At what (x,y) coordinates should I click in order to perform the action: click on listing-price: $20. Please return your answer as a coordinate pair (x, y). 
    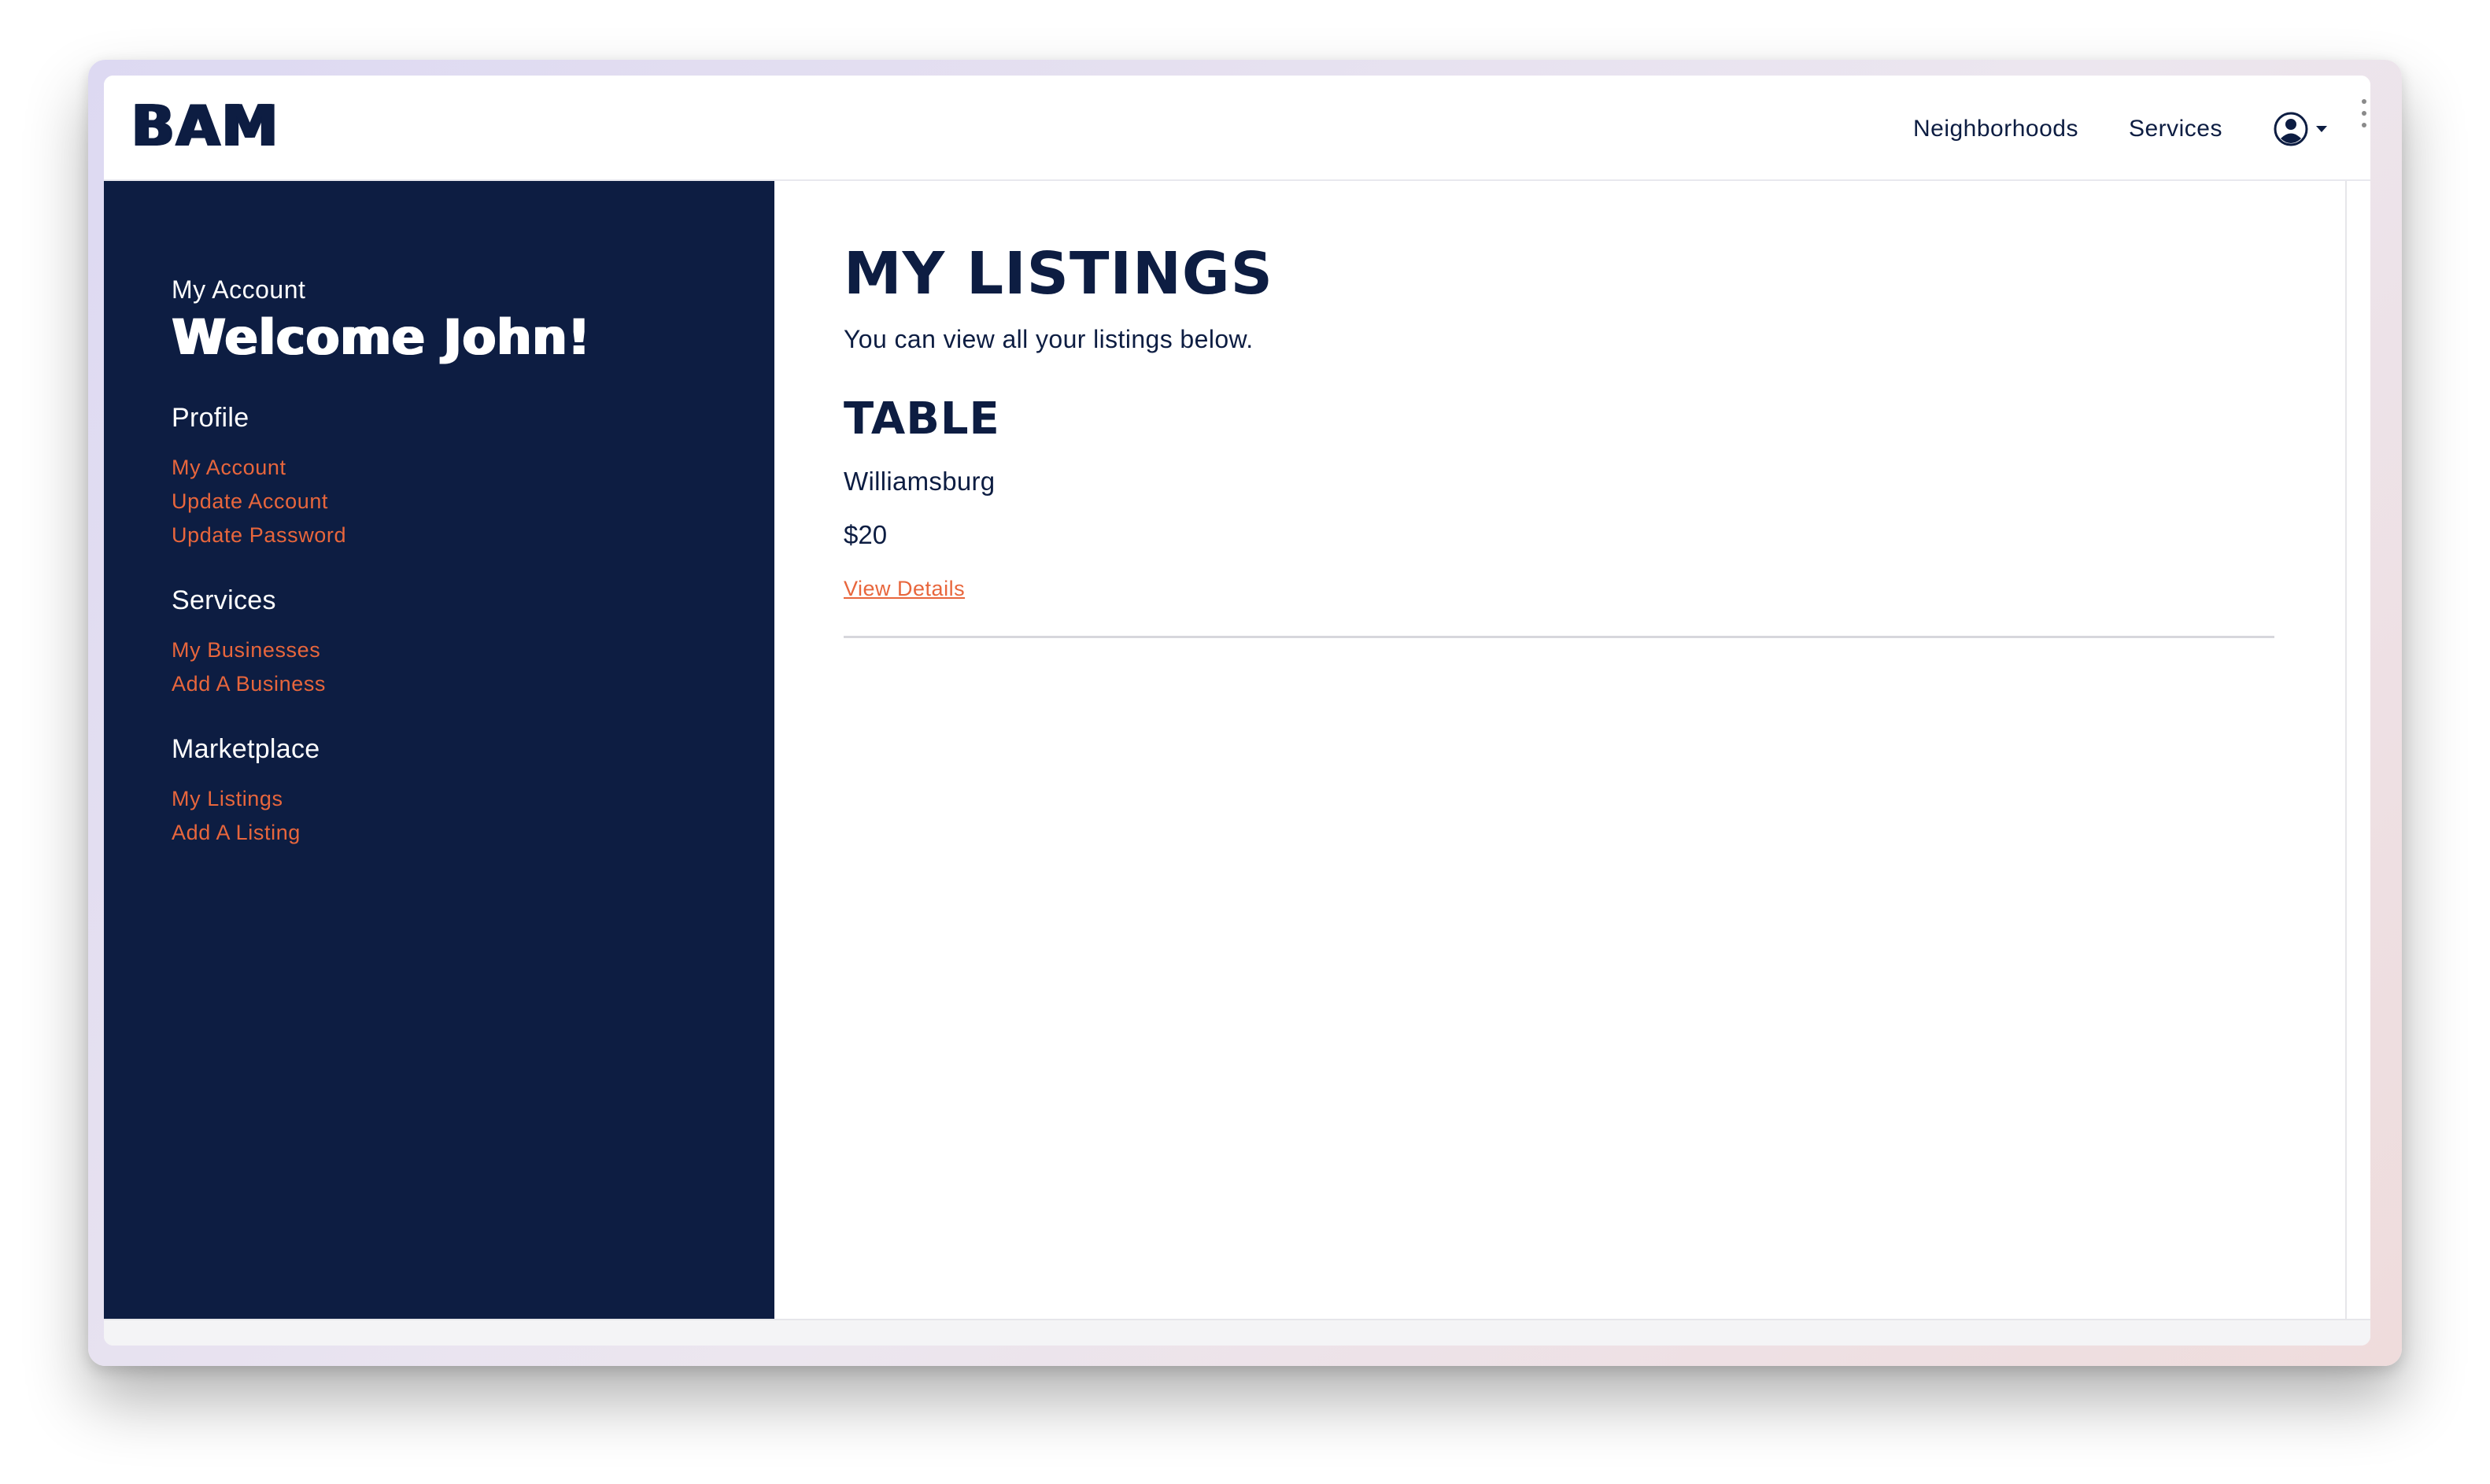
    Looking at the image, I should click on (866, 535).